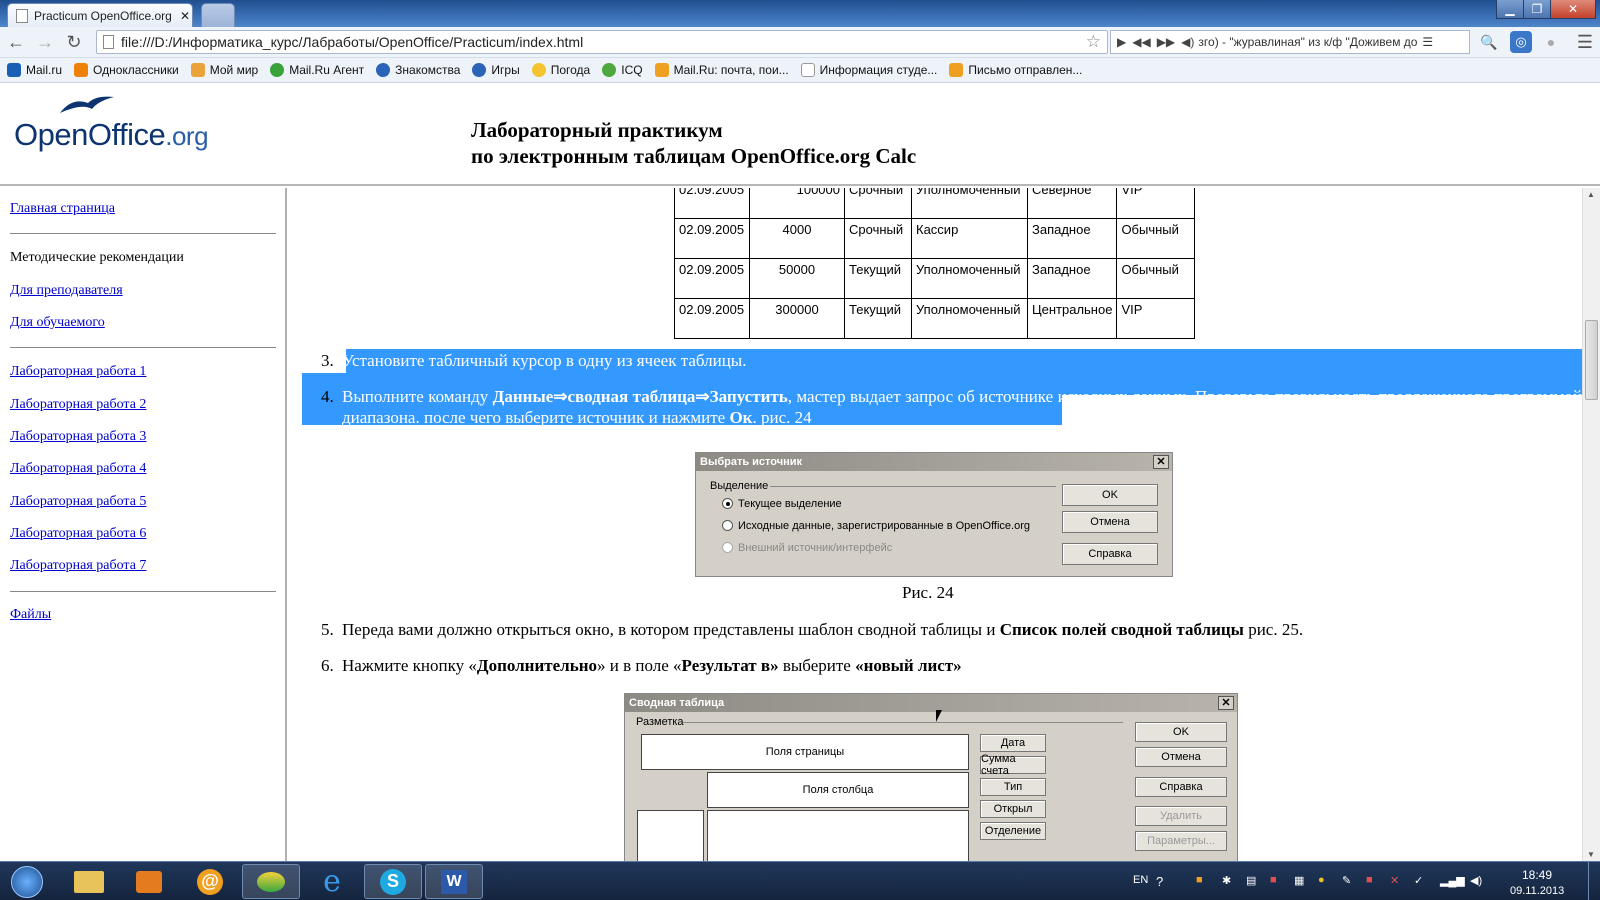  Describe the element at coordinates (1346, 880) in the screenshot. I see `tray-app-icon: ✎` at that location.